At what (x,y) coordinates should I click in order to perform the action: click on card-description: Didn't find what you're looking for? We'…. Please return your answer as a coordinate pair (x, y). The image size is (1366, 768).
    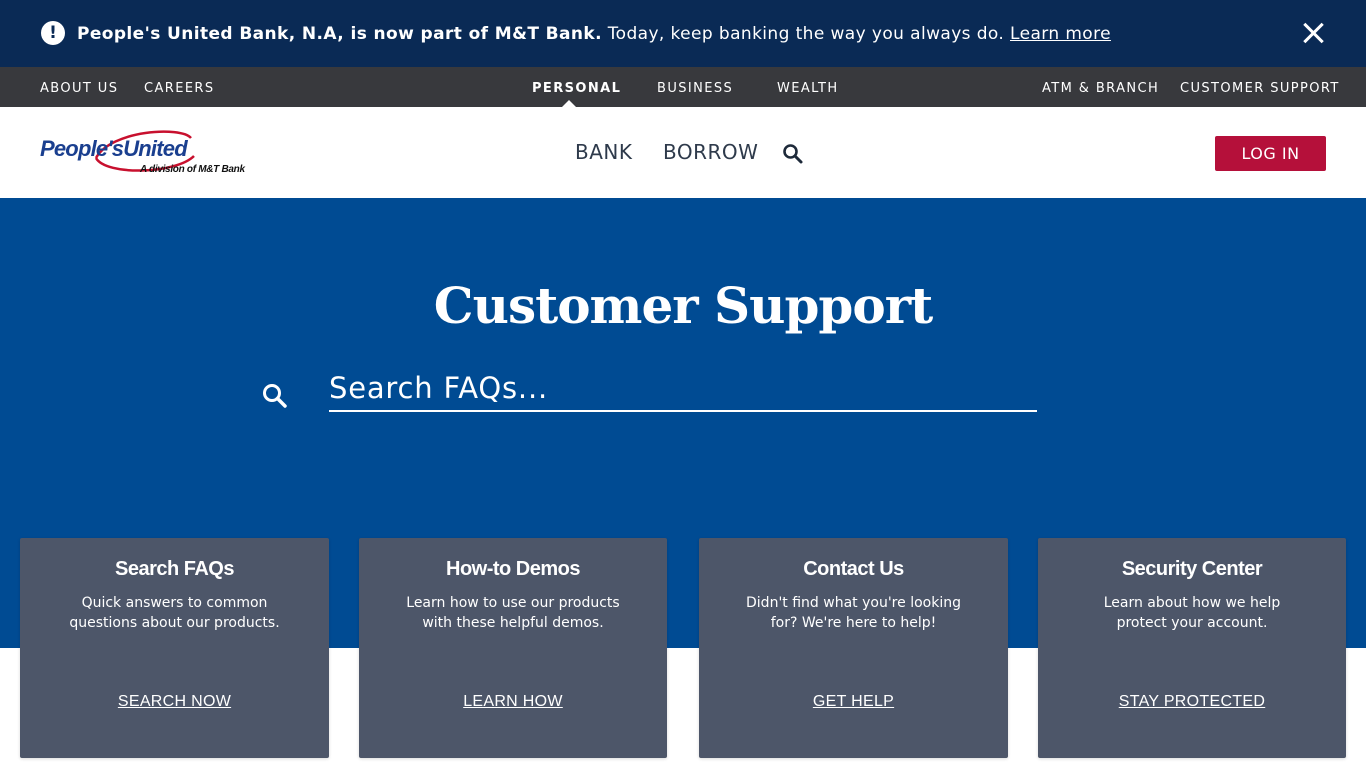
    Looking at the image, I should click on (853, 613).